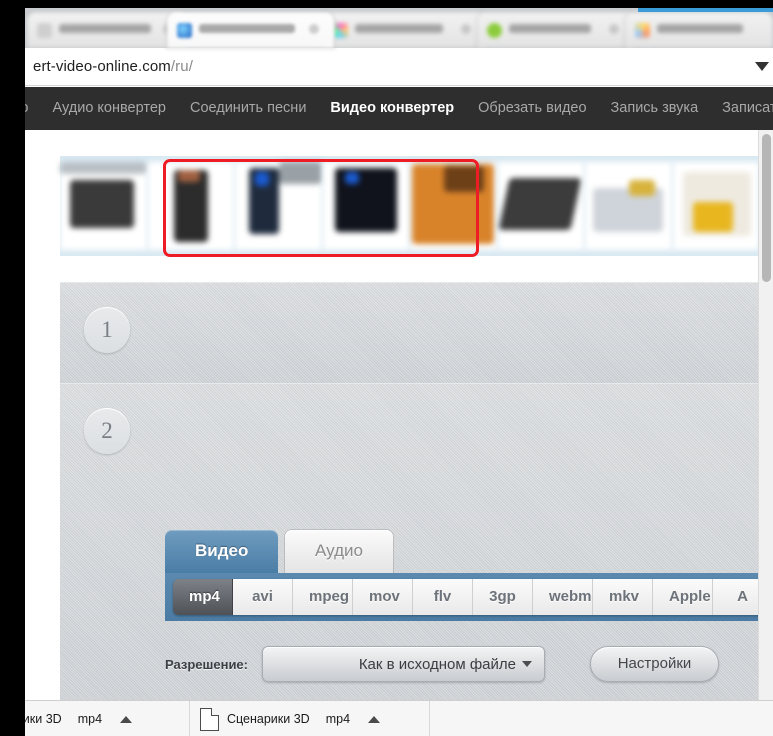  Describe the element at coordinates (107, 431) in the screenshot. I see `step-2-number: 2` at that location.